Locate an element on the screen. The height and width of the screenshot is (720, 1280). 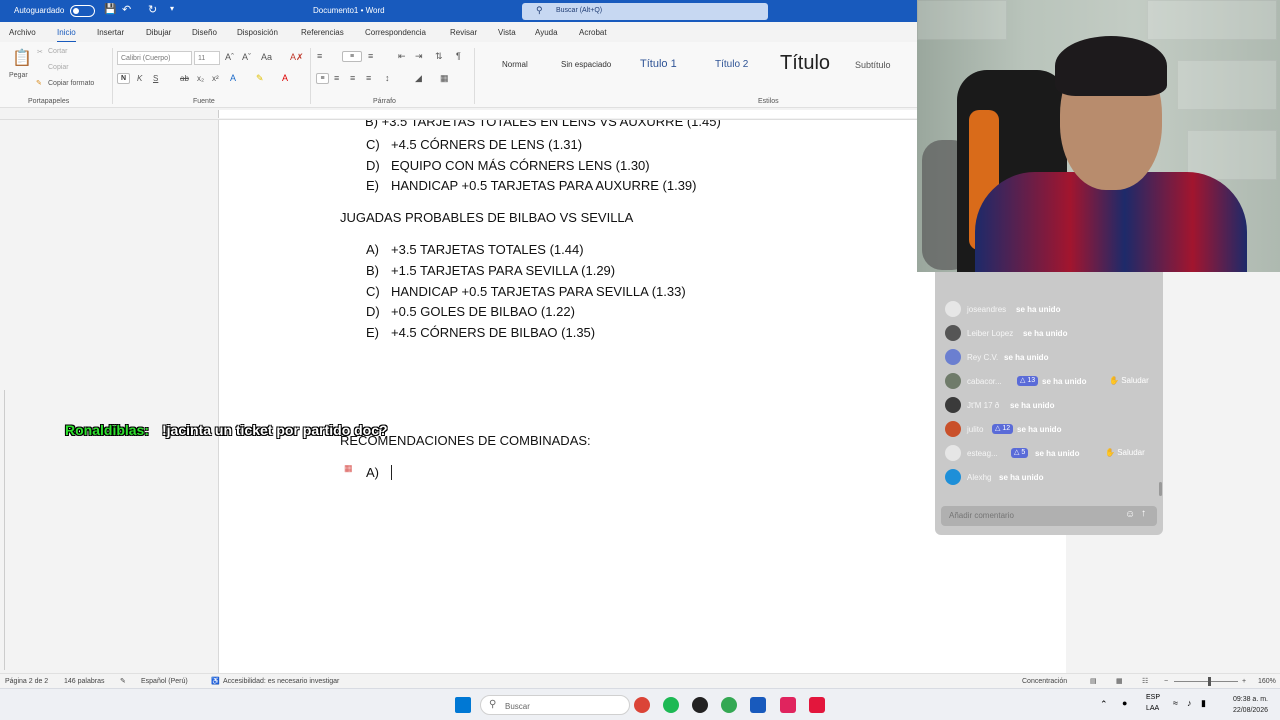
language-code: ESP is located at coordinates (1153, 697).